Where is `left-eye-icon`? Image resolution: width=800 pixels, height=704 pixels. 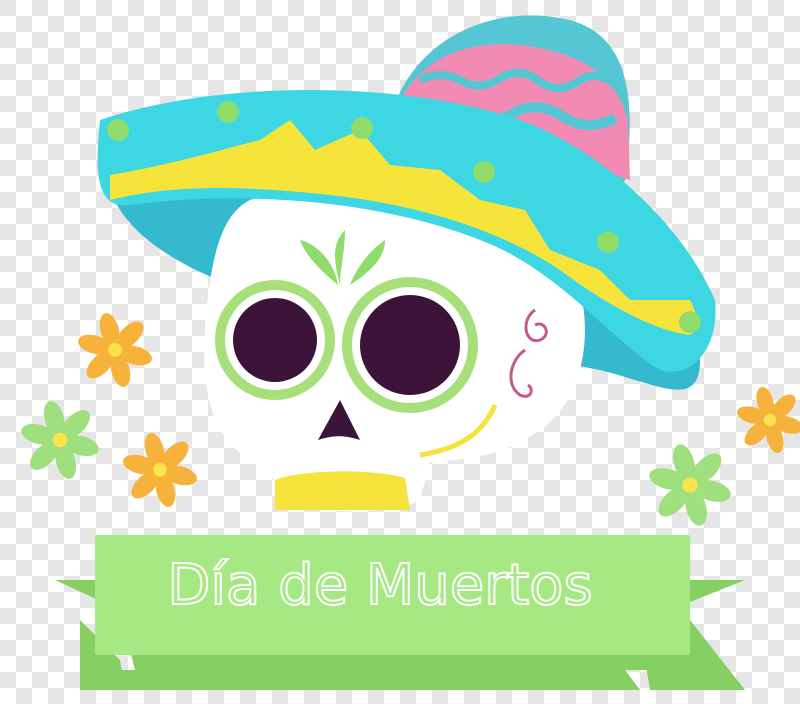 left-eye-icon is located at coordinates (275, 340).